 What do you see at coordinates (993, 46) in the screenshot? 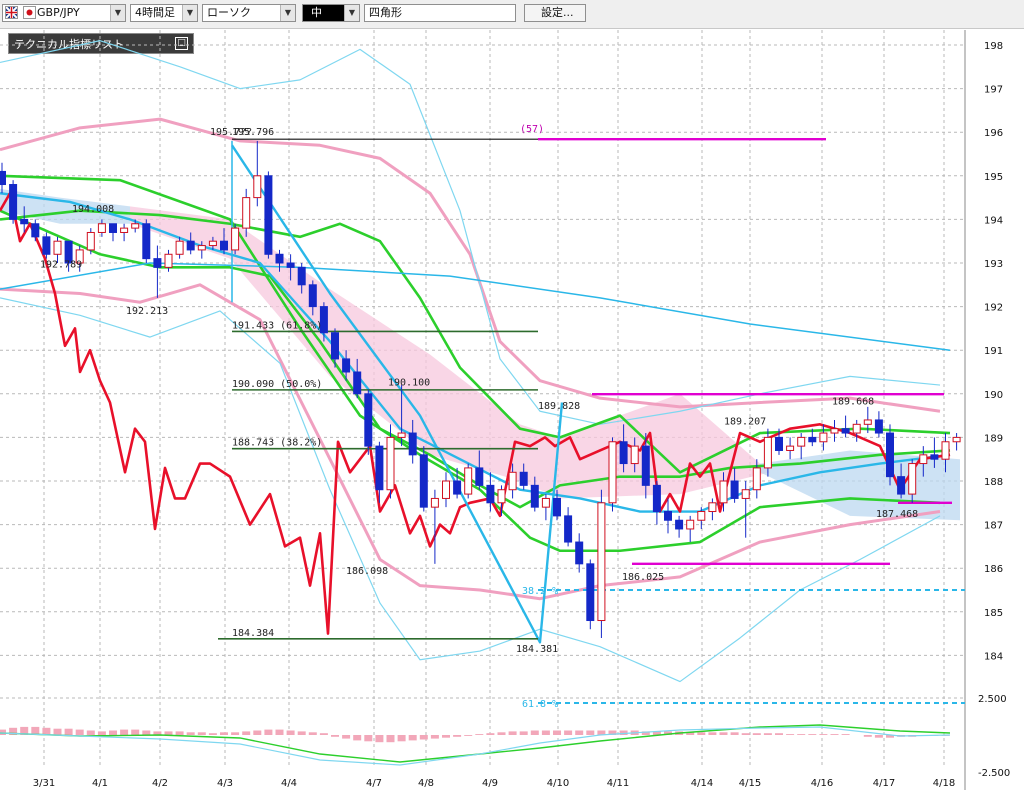
I see `y-tick-label: 198` at bounding box center [993, 46].